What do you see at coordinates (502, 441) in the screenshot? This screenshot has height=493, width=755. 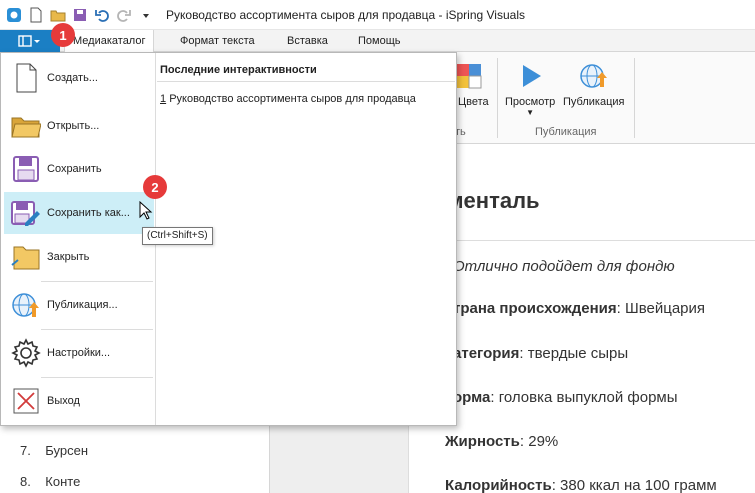 I see `document-line: Жирность: 29%` at bounding box center [502, 441].